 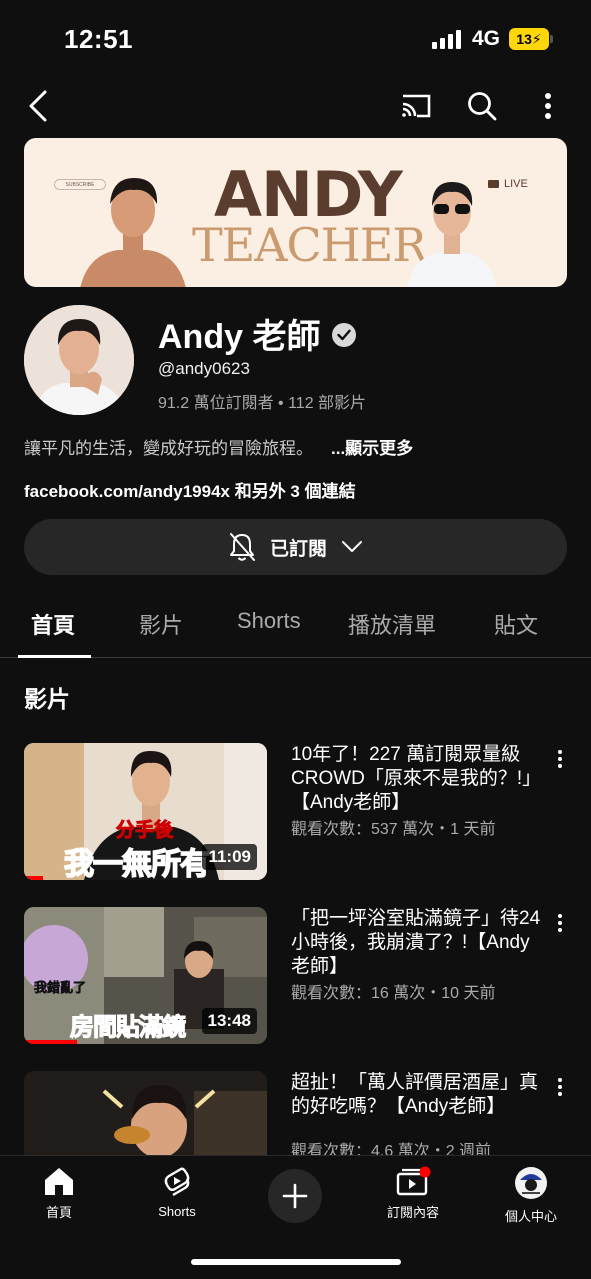 What do you see at coordinates (516, 624) in the screenshot?
I see `tab-posts: 貼文` at bounding box center [516, 624].